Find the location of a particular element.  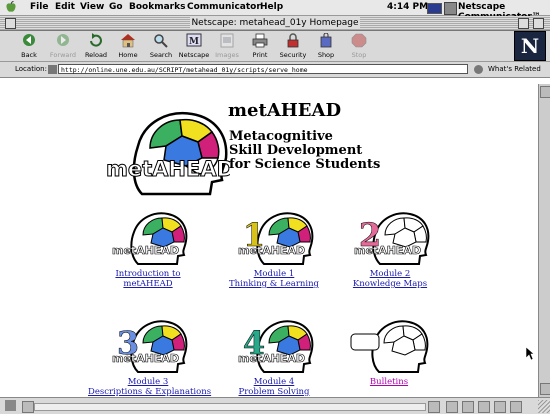

security-button: Security is located at coordinates (293, 47).